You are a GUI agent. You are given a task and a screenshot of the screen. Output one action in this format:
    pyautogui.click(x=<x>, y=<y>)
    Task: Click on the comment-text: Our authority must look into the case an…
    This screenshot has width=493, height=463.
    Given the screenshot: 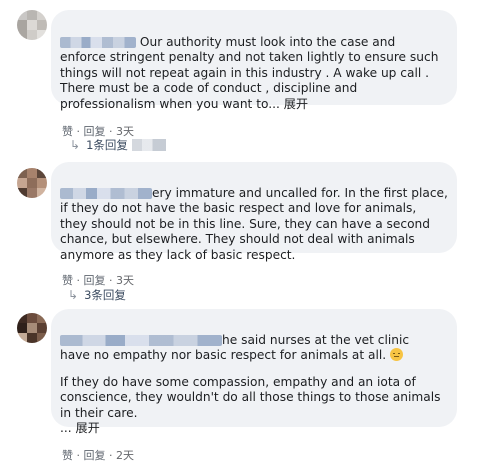 What is the action you would take?
    pyautogui.click(x=249, y=72)
    